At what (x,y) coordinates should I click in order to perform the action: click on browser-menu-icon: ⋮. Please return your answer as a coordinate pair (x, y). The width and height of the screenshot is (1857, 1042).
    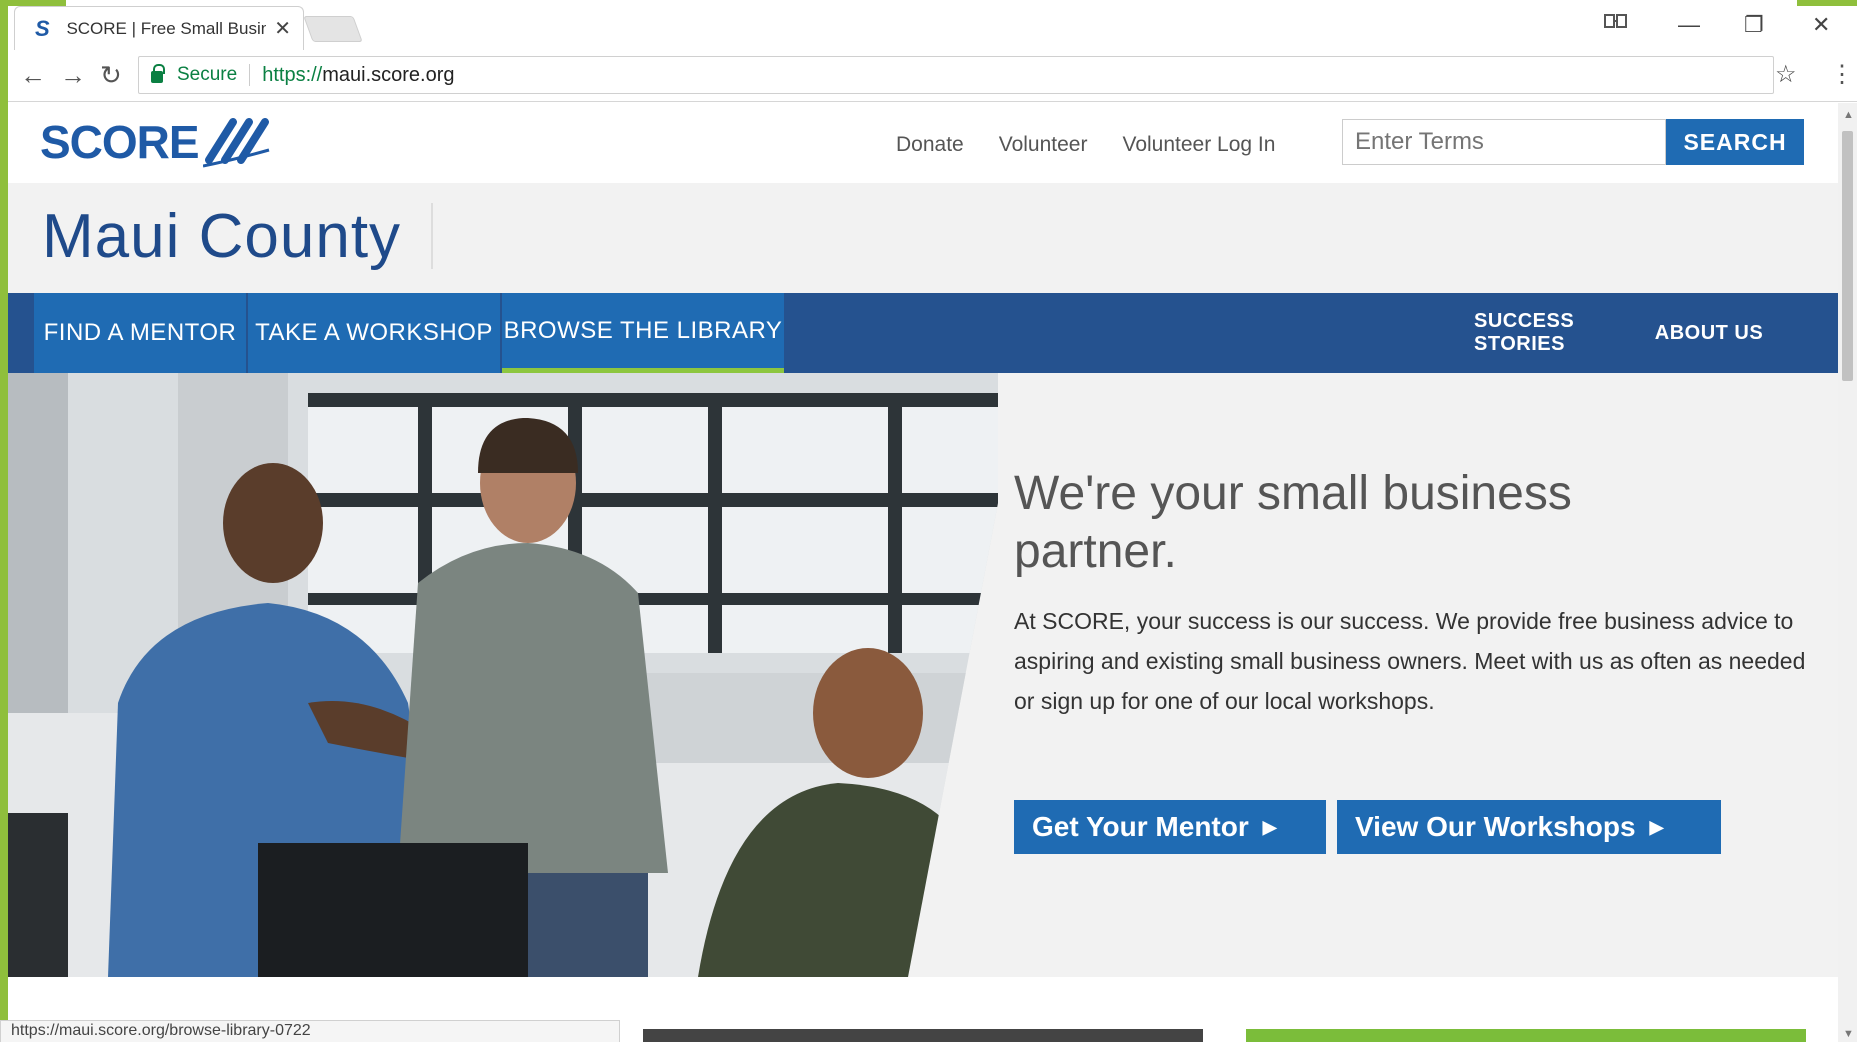
    Looking at the image, I should click on (1842, 74).